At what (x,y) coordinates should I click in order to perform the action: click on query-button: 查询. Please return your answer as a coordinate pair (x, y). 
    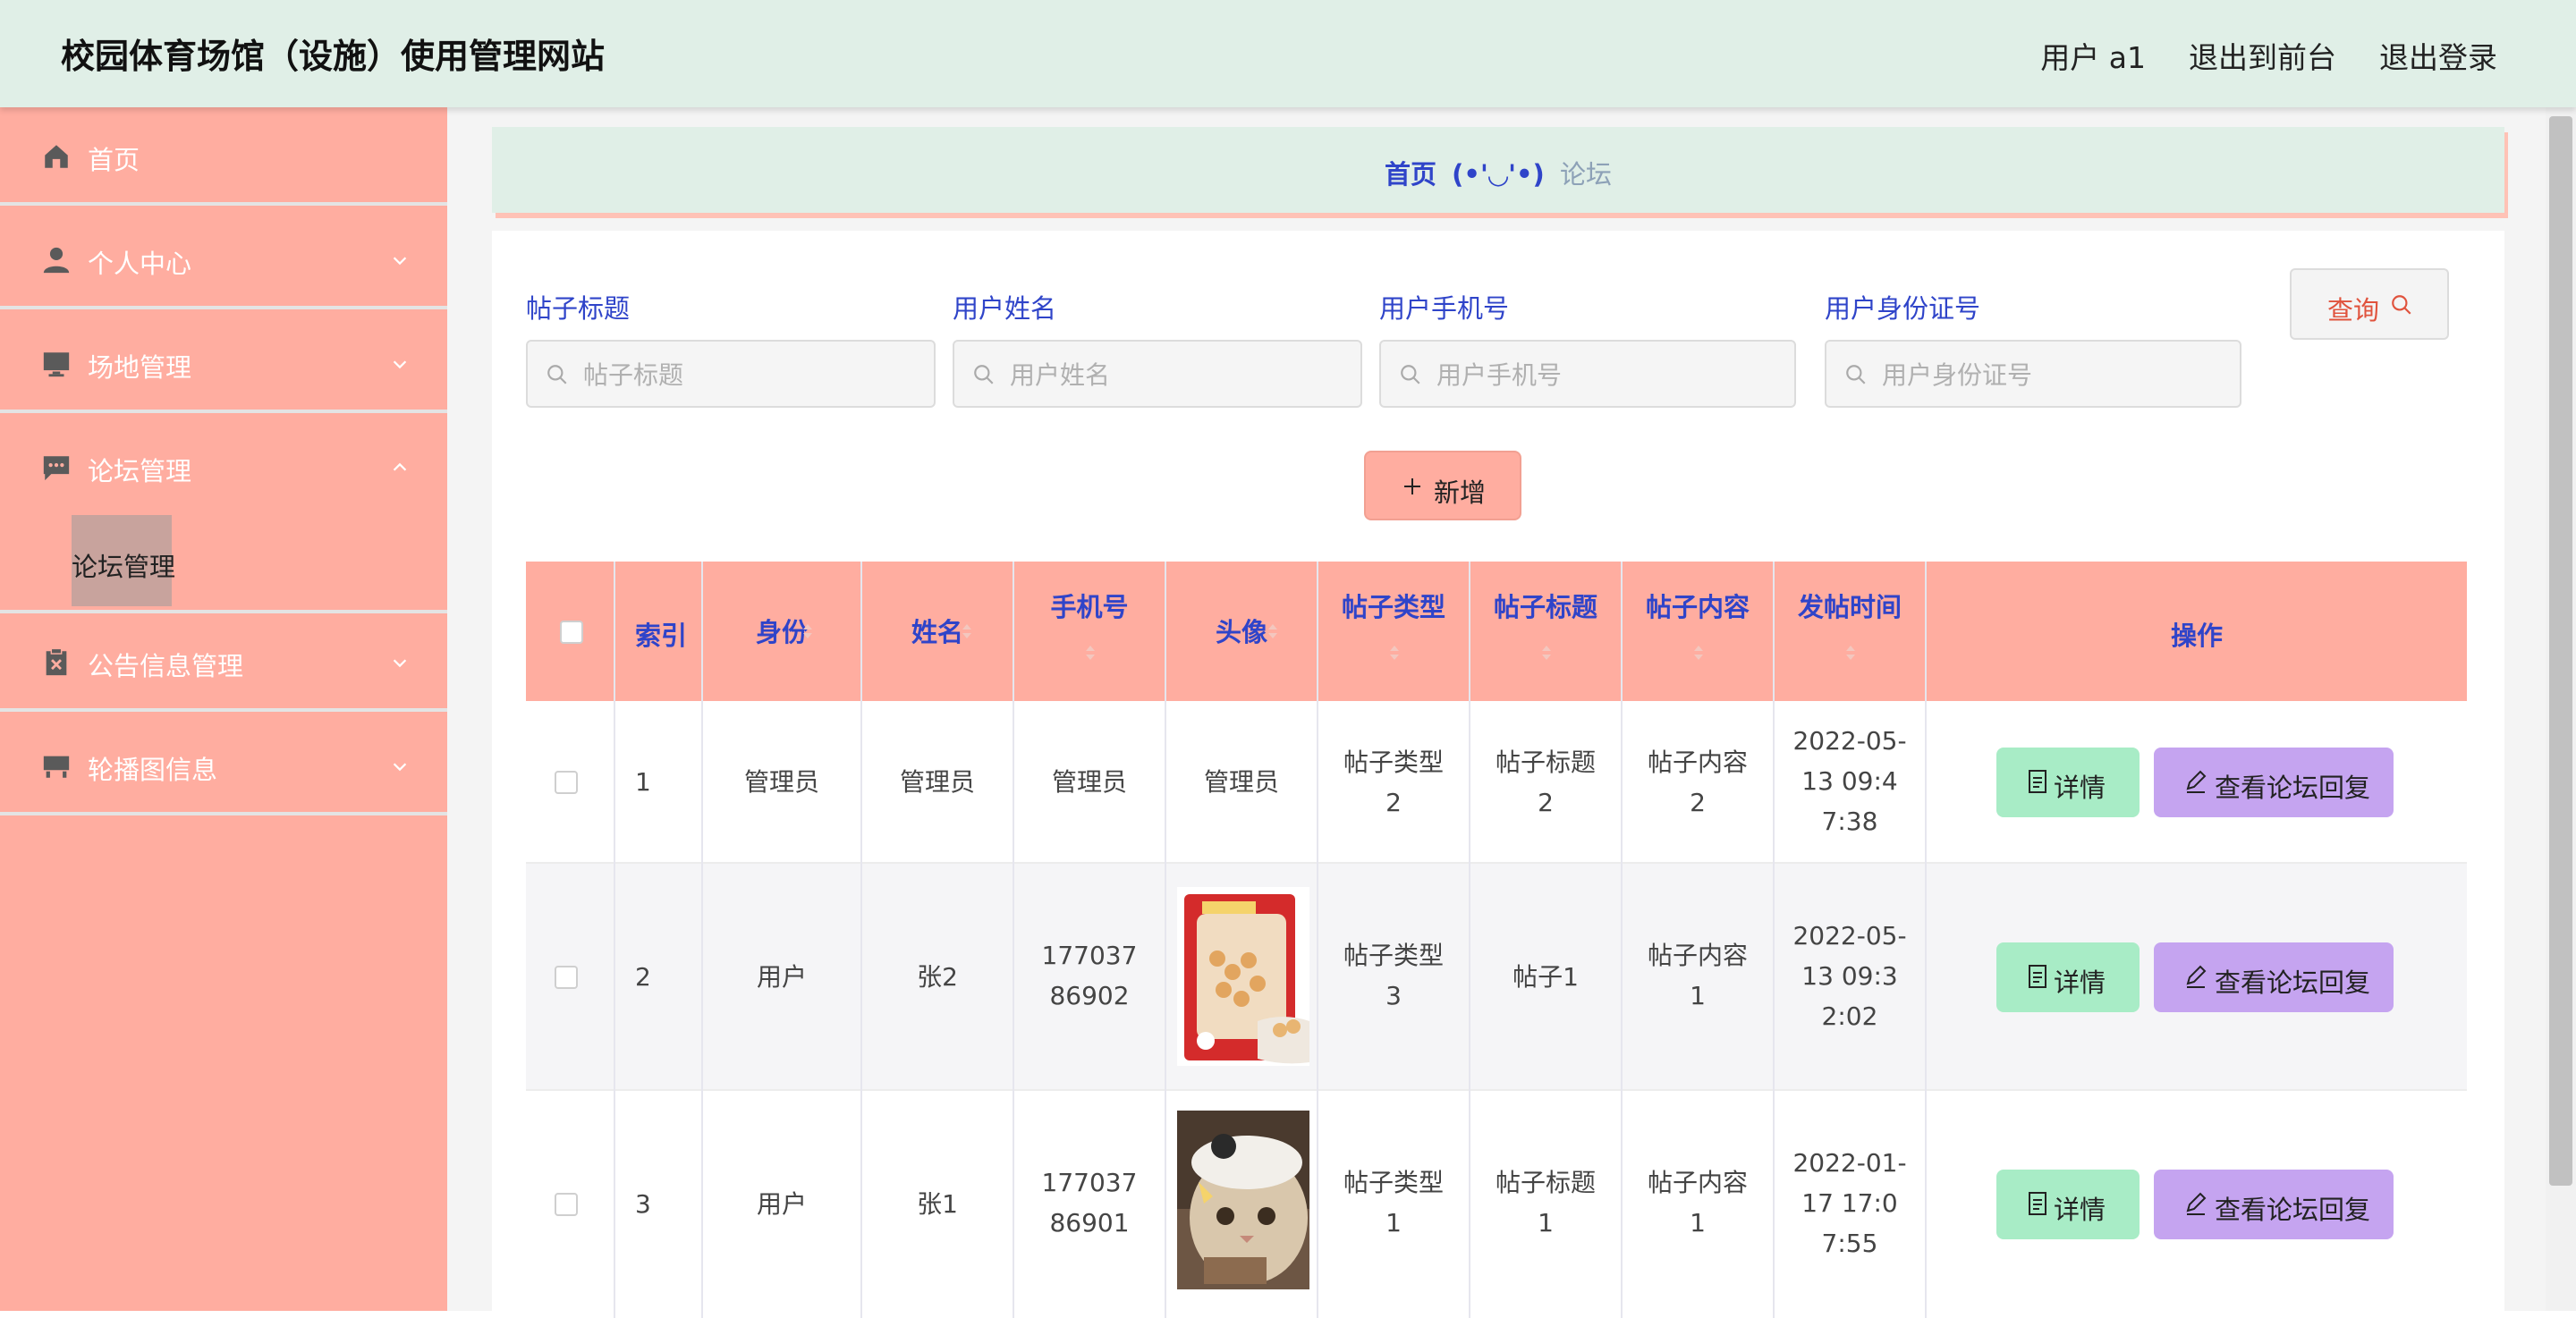
    Looking at the image, I should click on (2369, 304).